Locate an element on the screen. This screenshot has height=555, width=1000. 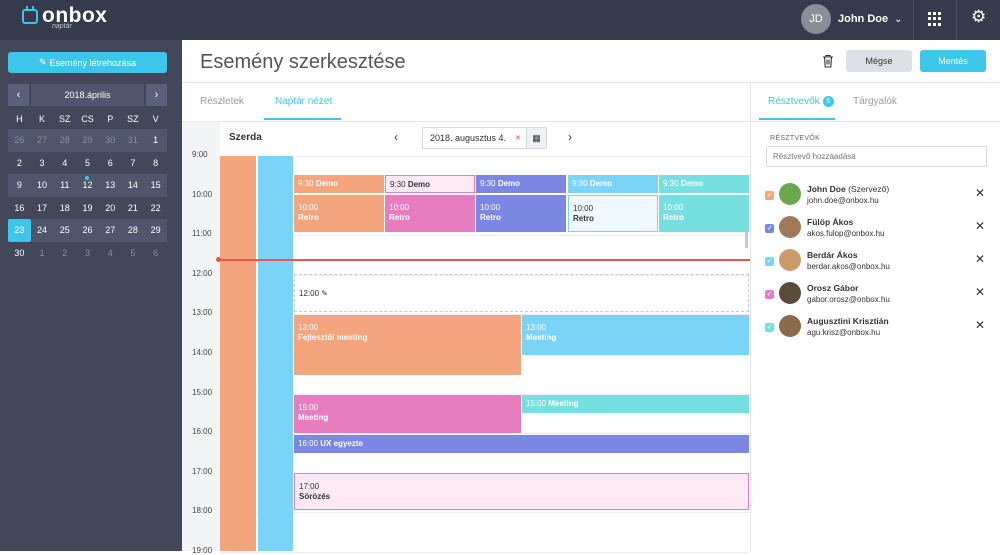
prev-month-button: ‹ is located at coordinates (18, 95).